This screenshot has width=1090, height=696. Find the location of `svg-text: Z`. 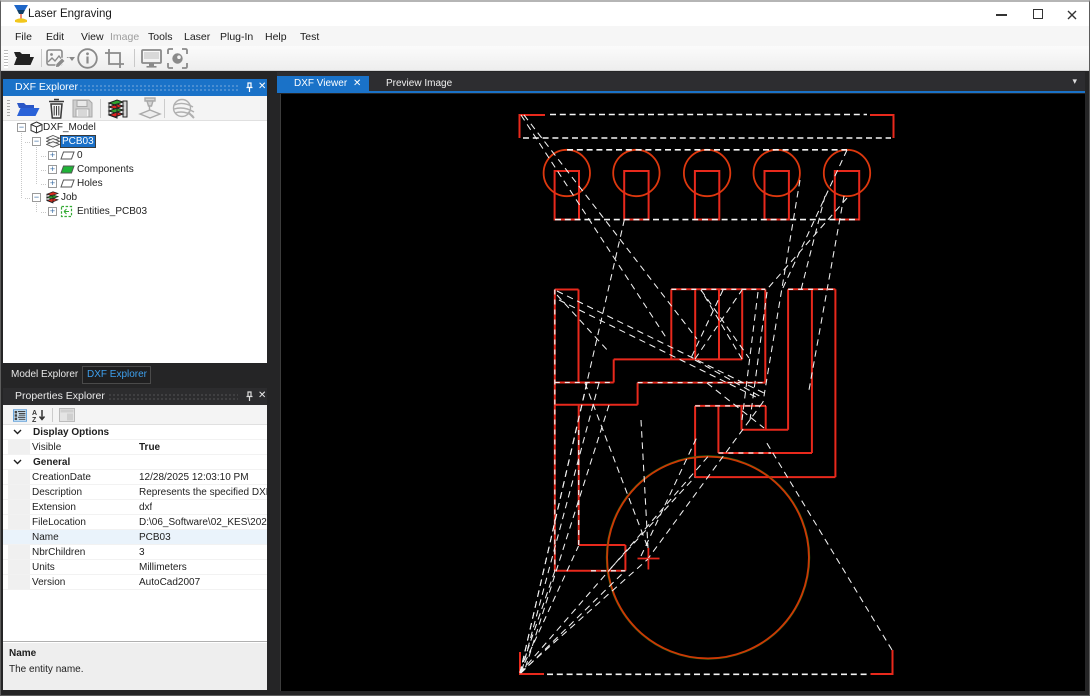

svg-text: Z is located at coordinates (34, 420).